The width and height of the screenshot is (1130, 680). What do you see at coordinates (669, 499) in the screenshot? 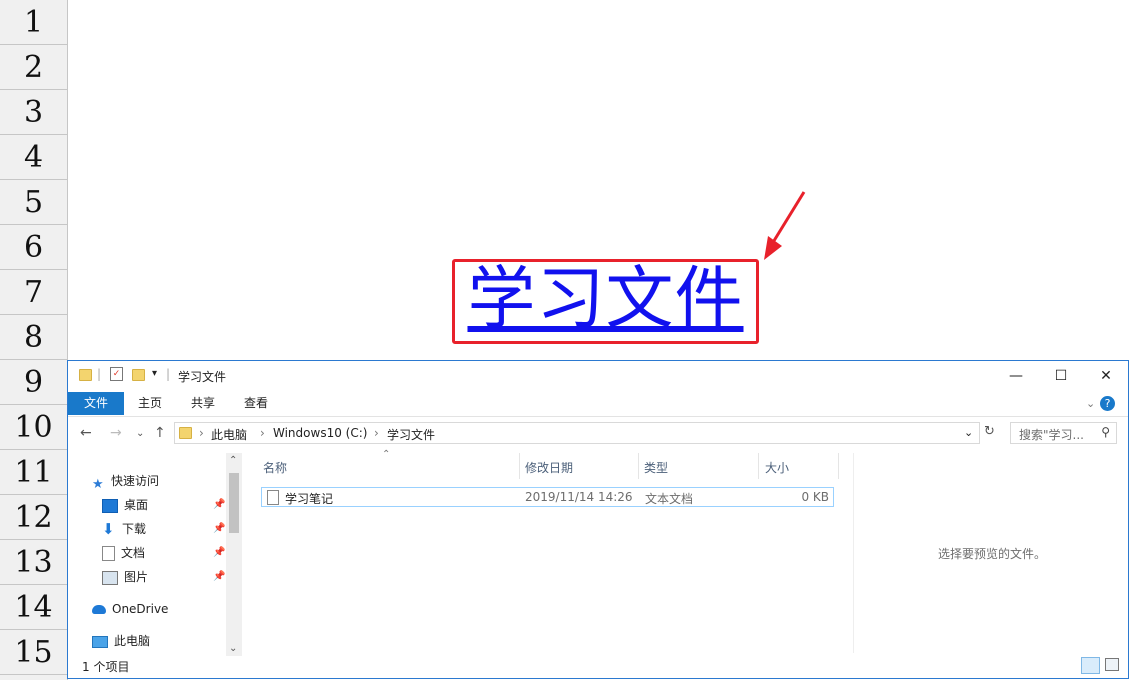
I see `file-type: 文本文档` at bounding box center [669, 499].